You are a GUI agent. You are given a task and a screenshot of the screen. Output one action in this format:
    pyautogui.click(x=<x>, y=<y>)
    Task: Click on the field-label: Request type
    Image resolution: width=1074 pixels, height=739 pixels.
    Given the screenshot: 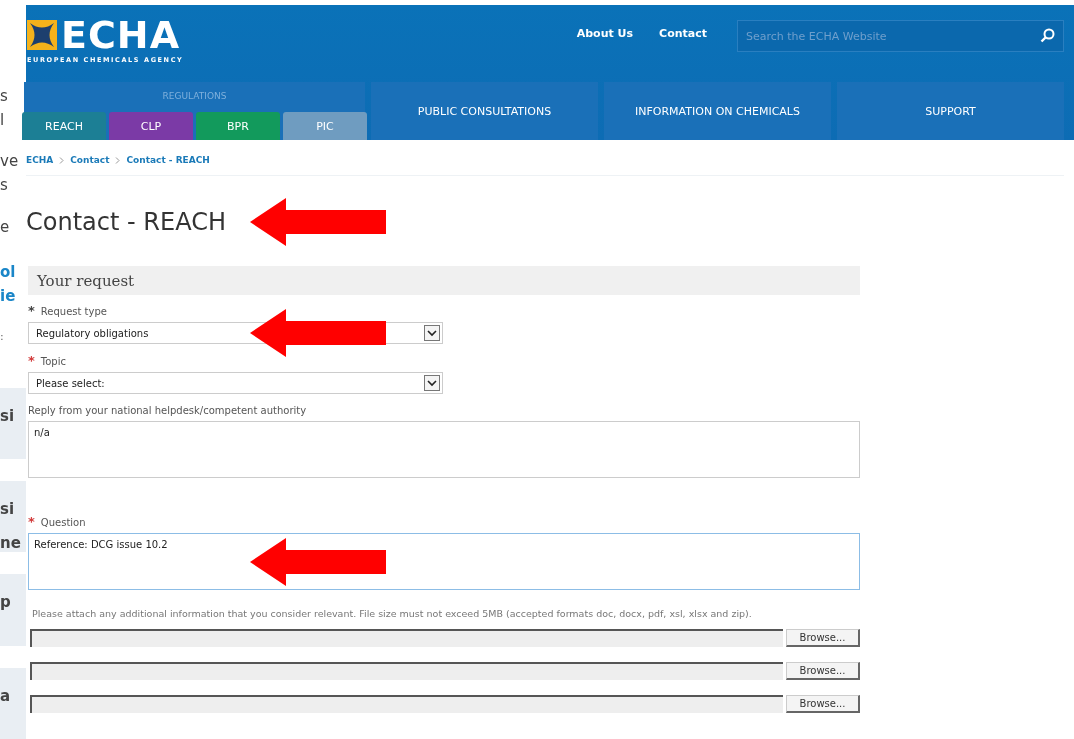 What is the action you would take?
    pyautogui.click(x=73, y=311)
    